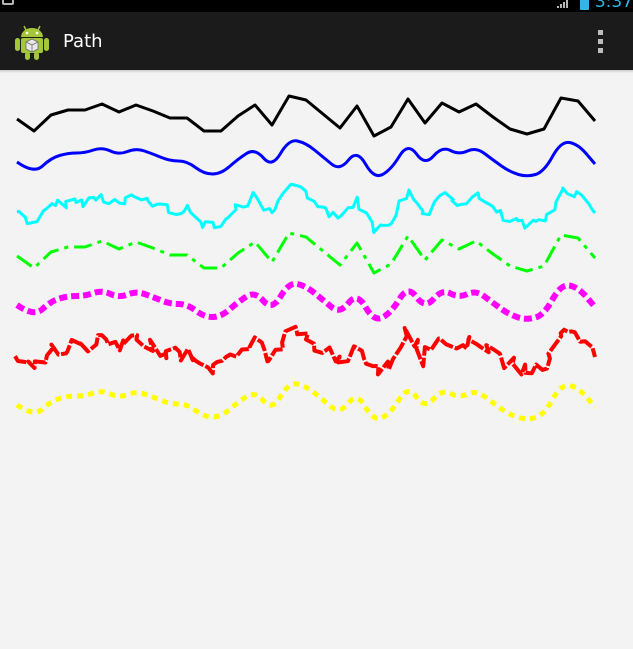  I want to click on path-discrete, so click(306, 208).